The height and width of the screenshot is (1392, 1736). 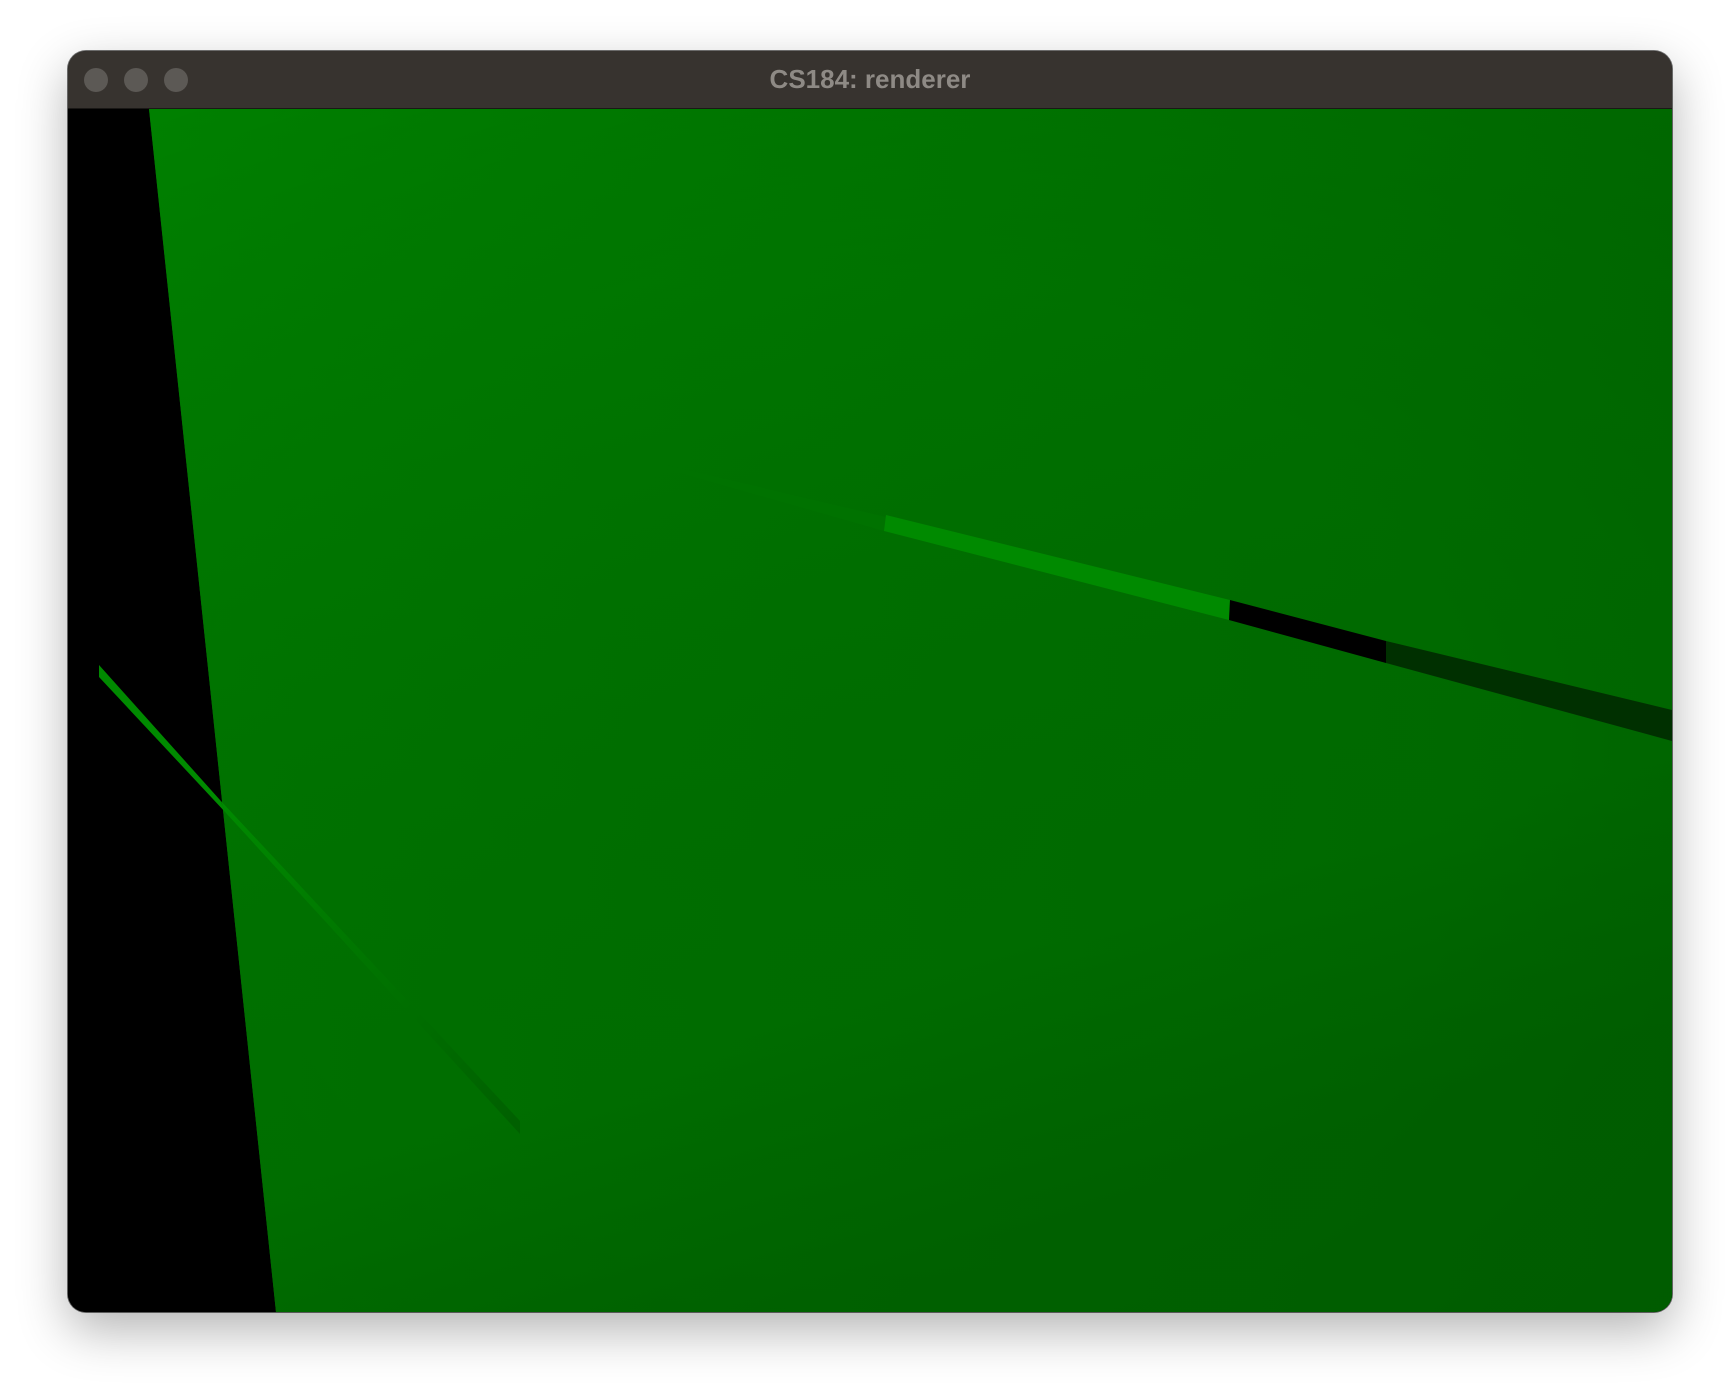 I want to click on window-title: CS184: renderer, so click(x=870, y=79).